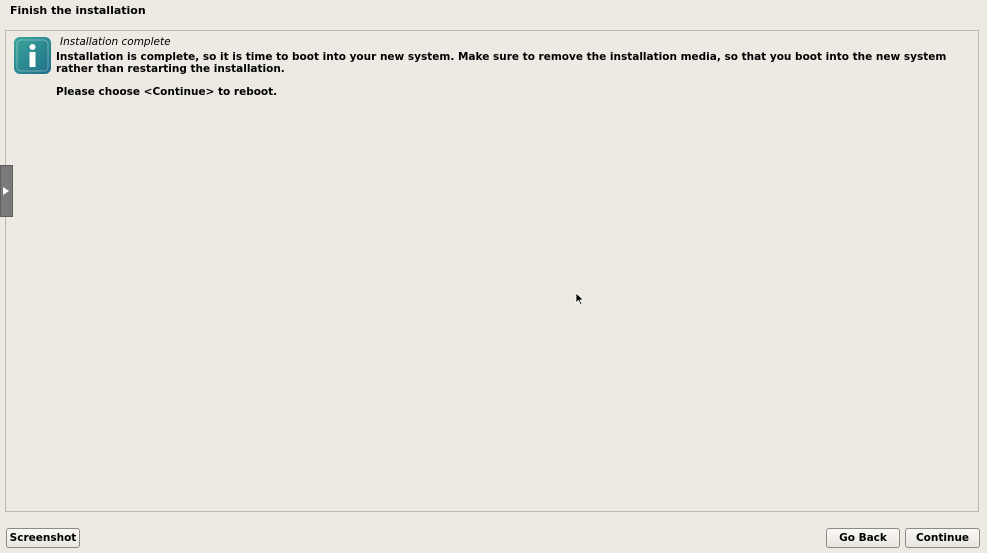 This screenshot has width=987, height=553. Describe the element at coordinates (115, 42) in the screenshot. I see `dialog-title: Installation complete` at that location.